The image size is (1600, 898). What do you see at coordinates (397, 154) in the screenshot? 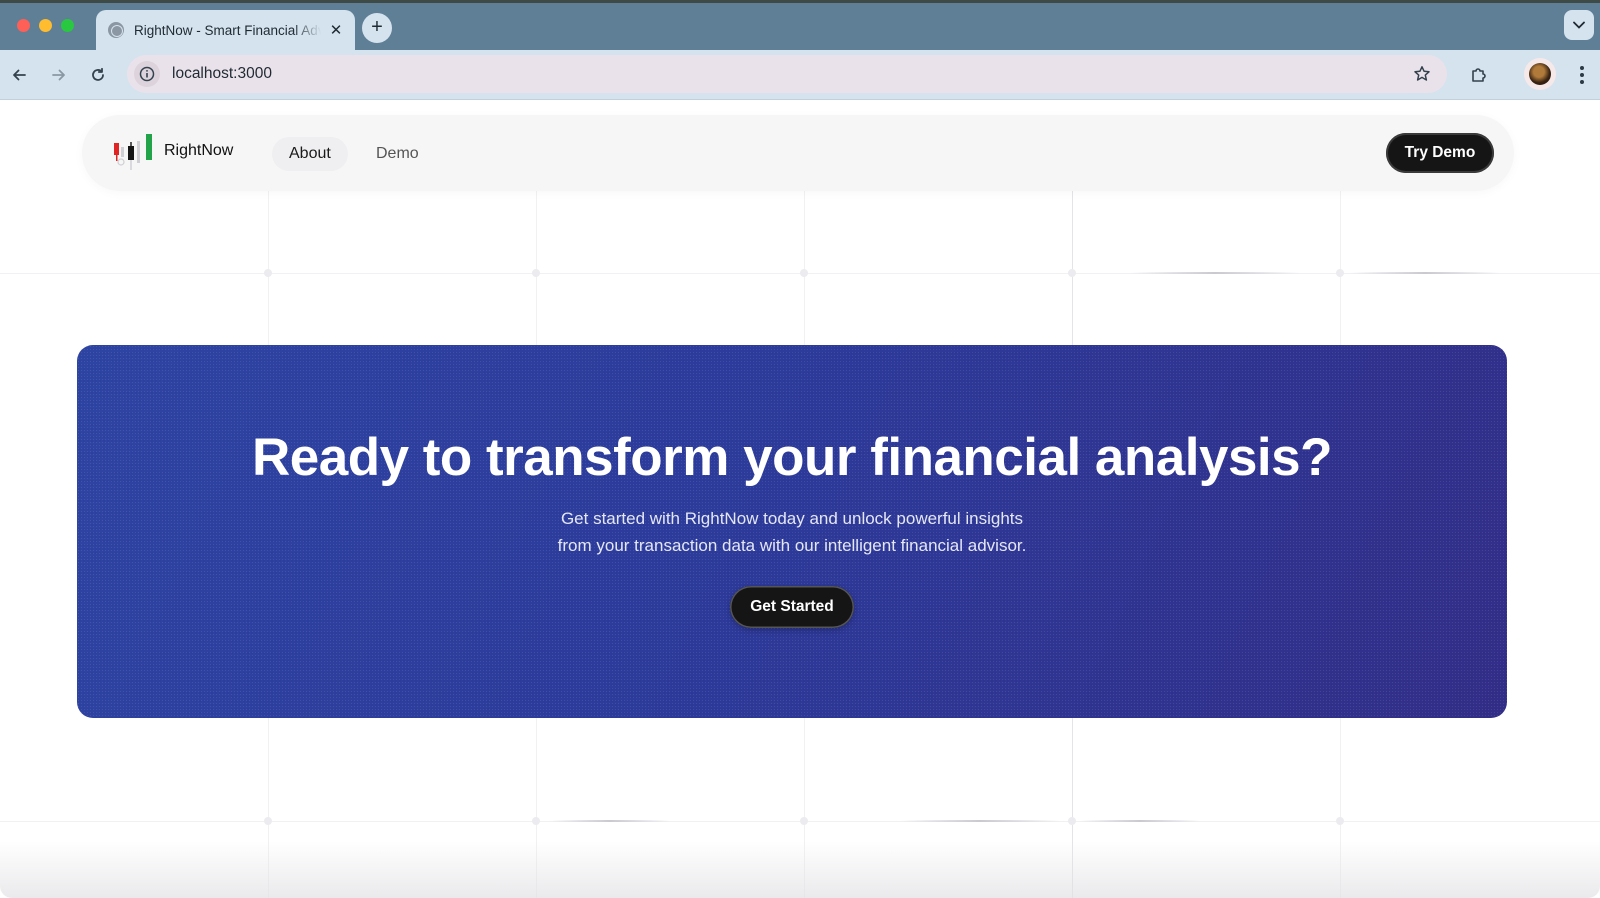
I see `nav-link-demo: Demo` at bounding box center [397, 154].